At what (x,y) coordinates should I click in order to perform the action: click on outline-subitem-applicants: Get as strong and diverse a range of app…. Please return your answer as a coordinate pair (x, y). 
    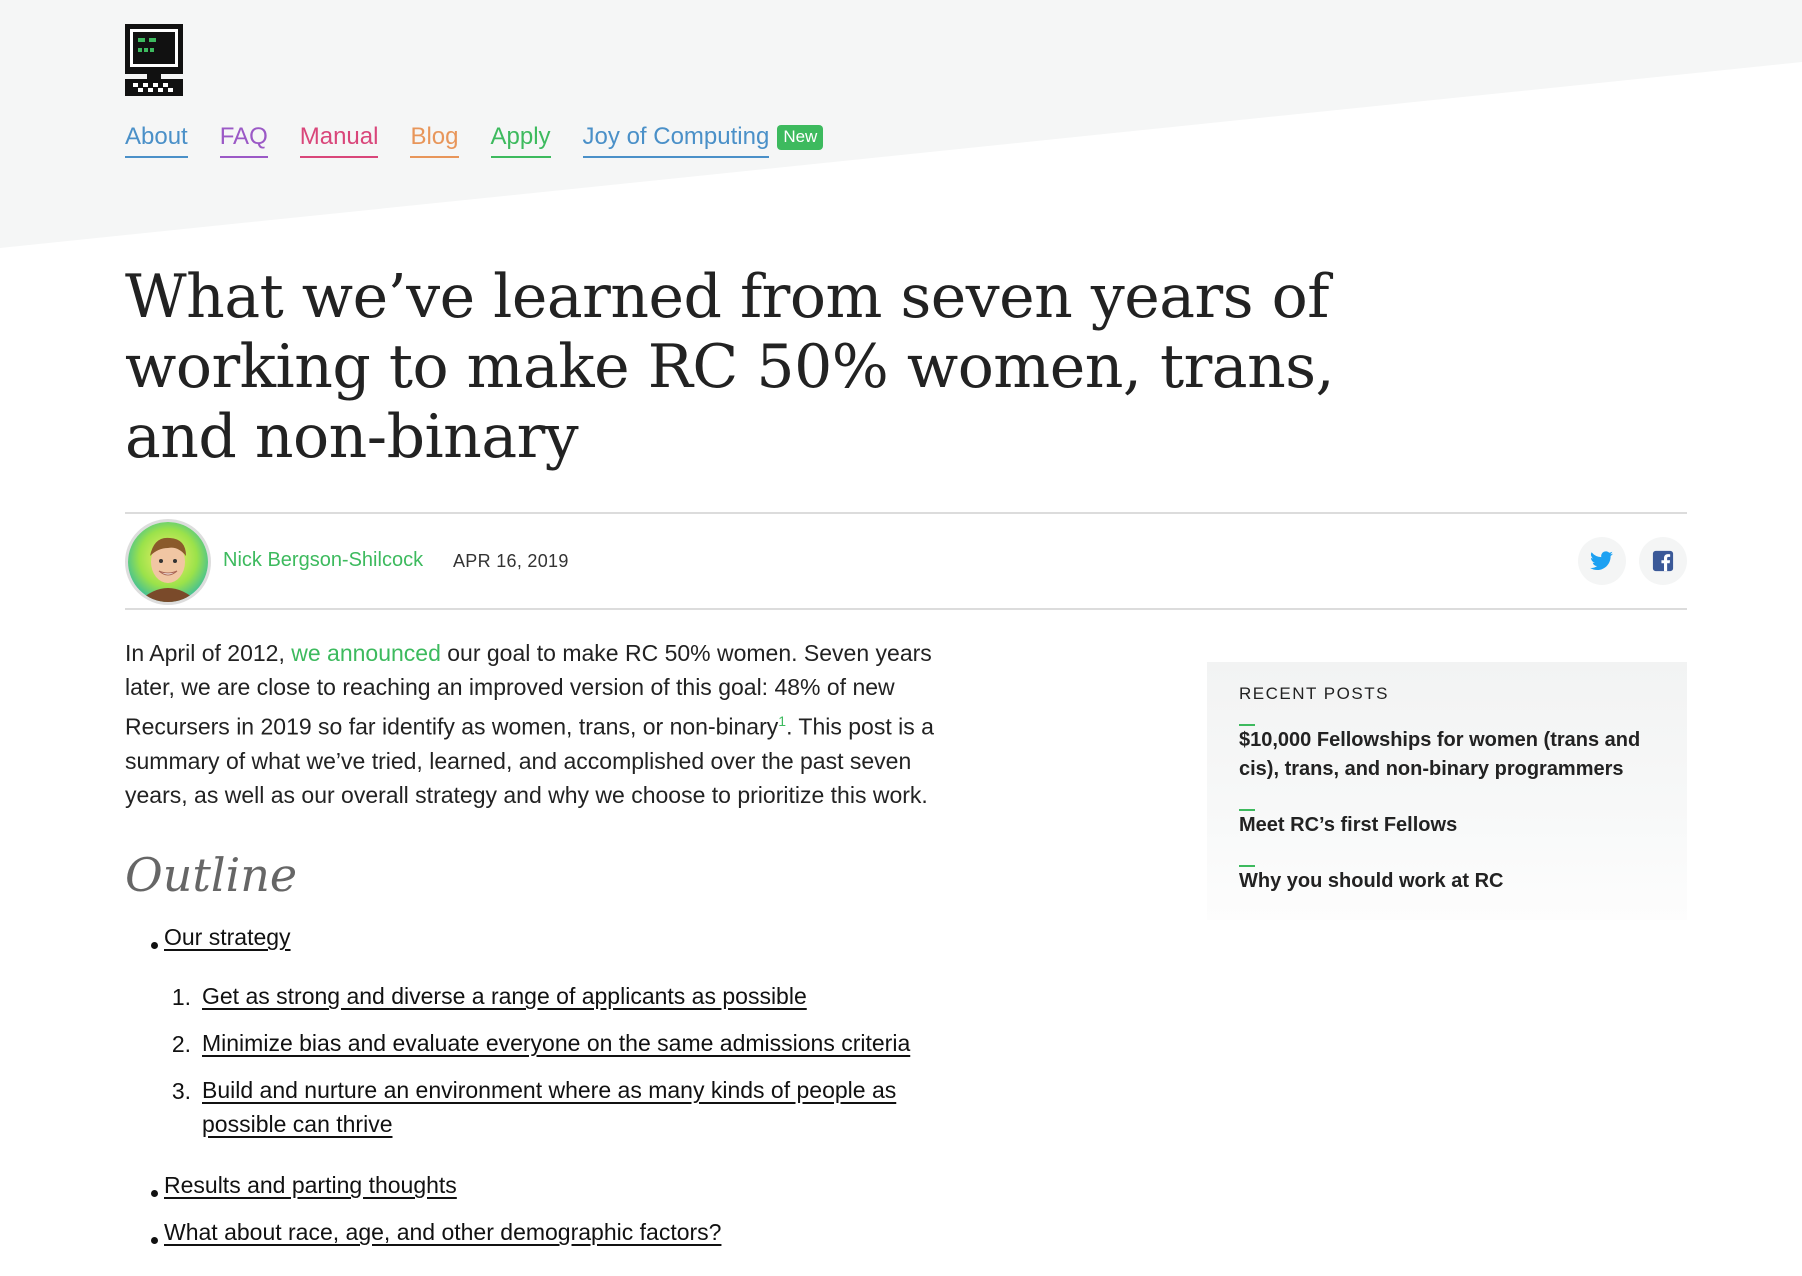
    Looking at the image, I should click on (582, 996).